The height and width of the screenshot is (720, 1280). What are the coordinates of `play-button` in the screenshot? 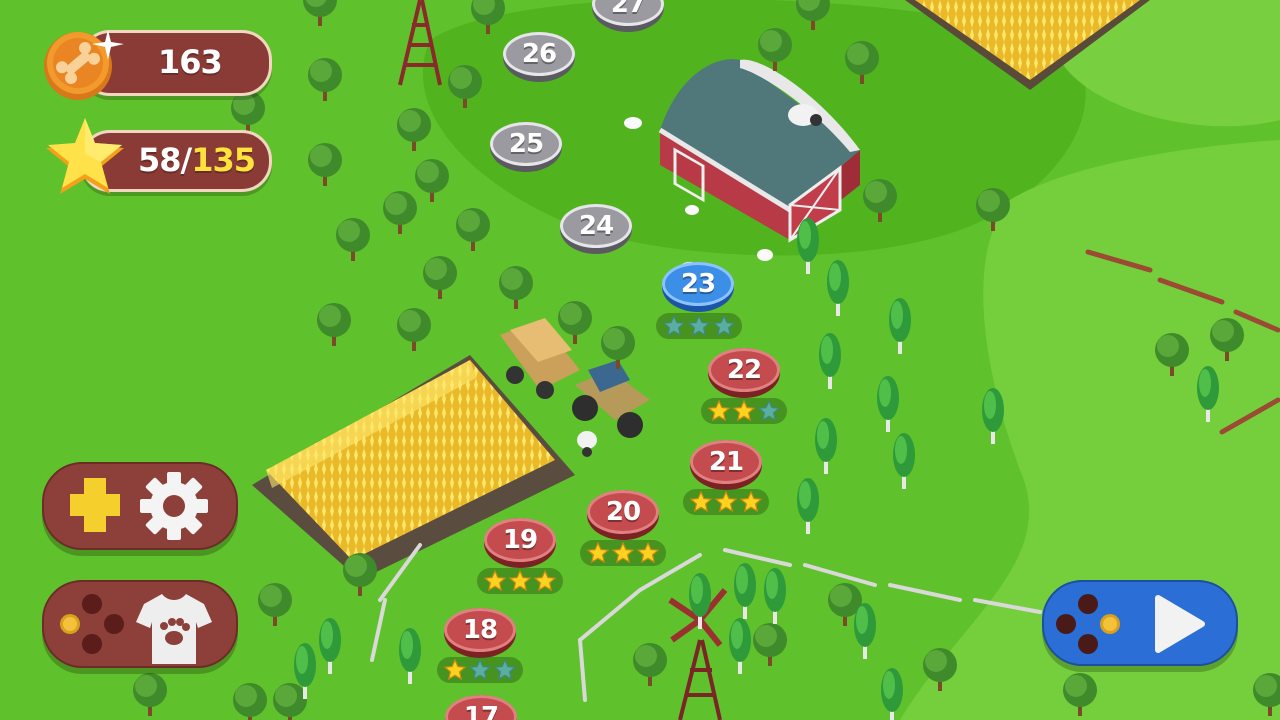 It's located at (1140, 623).